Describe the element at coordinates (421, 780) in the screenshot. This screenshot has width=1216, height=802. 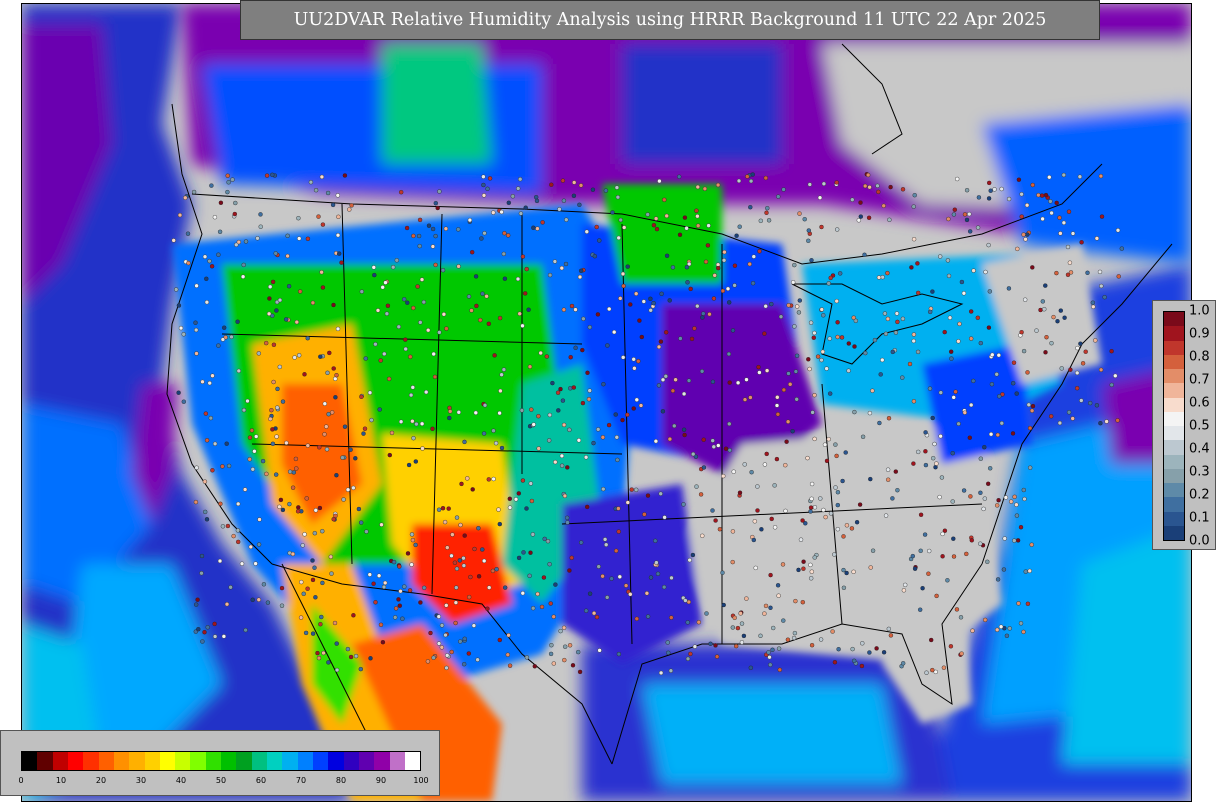
I see `rh-colorbar-tick: 100` at that location.